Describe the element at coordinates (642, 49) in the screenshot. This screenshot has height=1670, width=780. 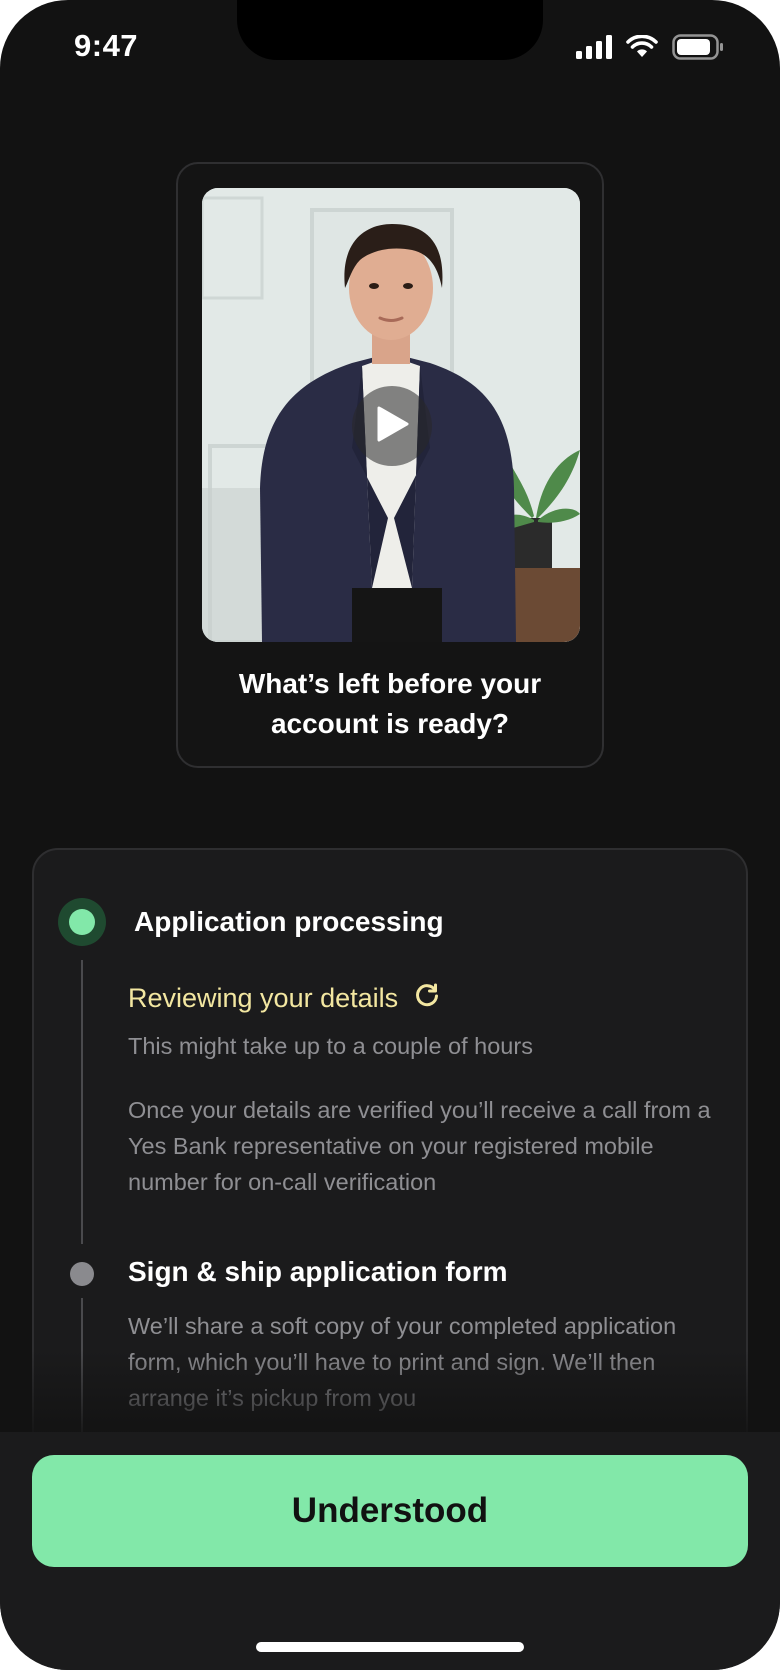
I see `wifi-icon` at that location.